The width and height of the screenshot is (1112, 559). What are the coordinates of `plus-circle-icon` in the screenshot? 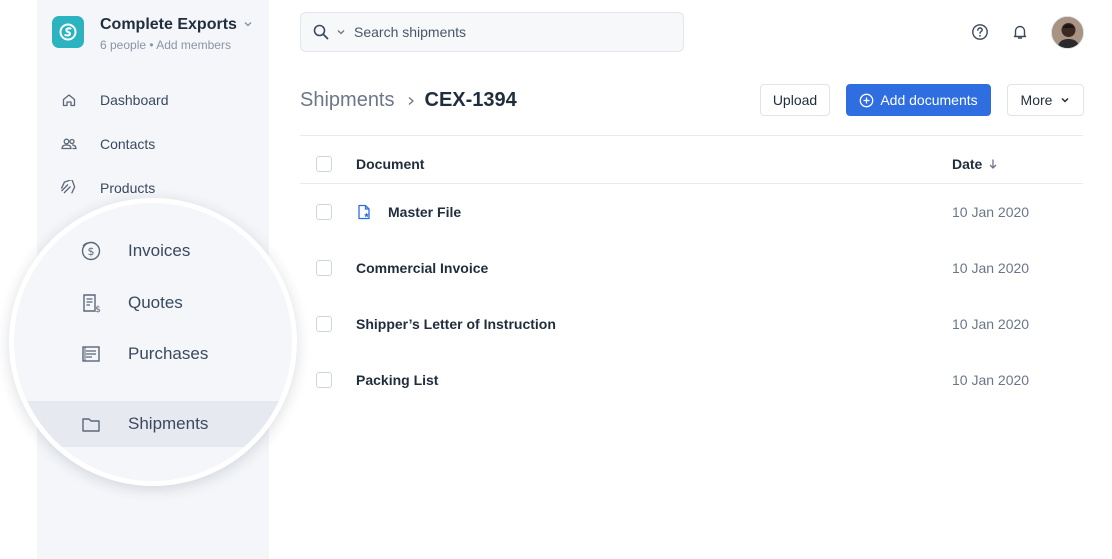 It's located at (866, 100).